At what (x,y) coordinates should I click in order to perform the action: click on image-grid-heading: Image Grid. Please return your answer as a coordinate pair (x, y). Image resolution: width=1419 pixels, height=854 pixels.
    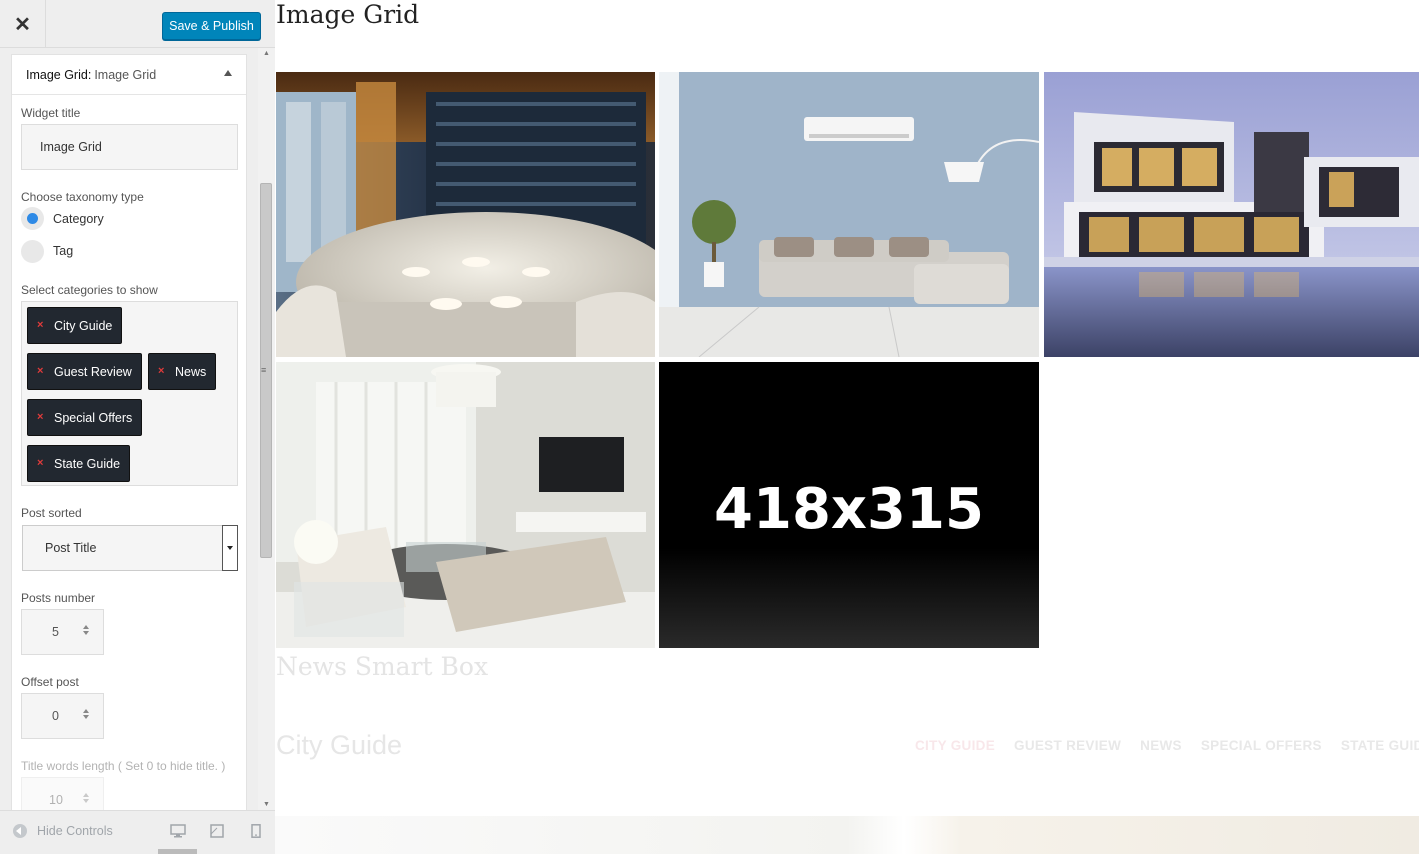
    Looking at the image, I should click on (348, 14).